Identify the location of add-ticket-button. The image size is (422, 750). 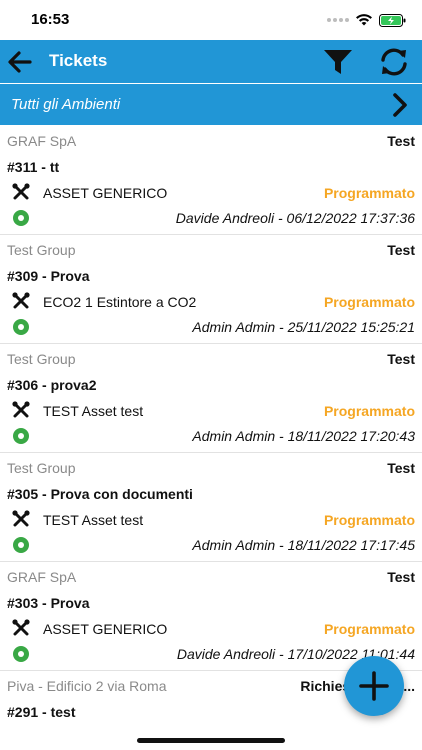
(374, 686).